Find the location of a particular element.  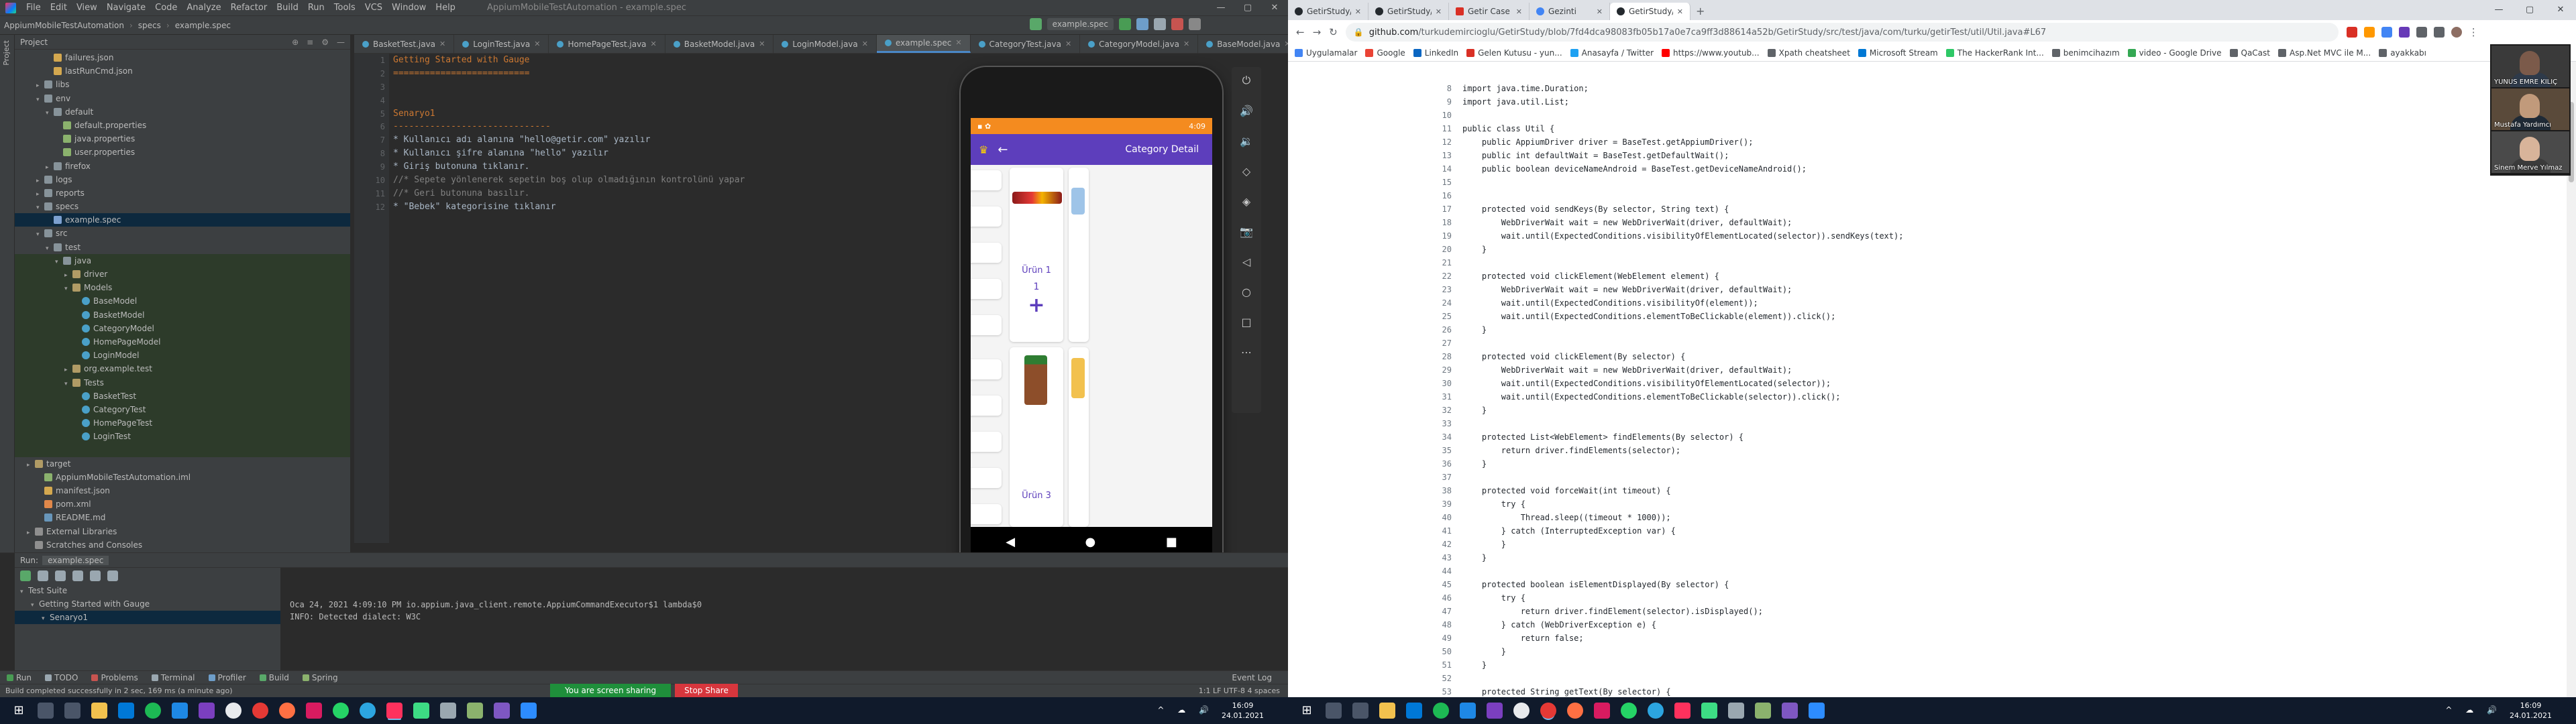

line-number: 11 is located at coordinates (1444, 128).